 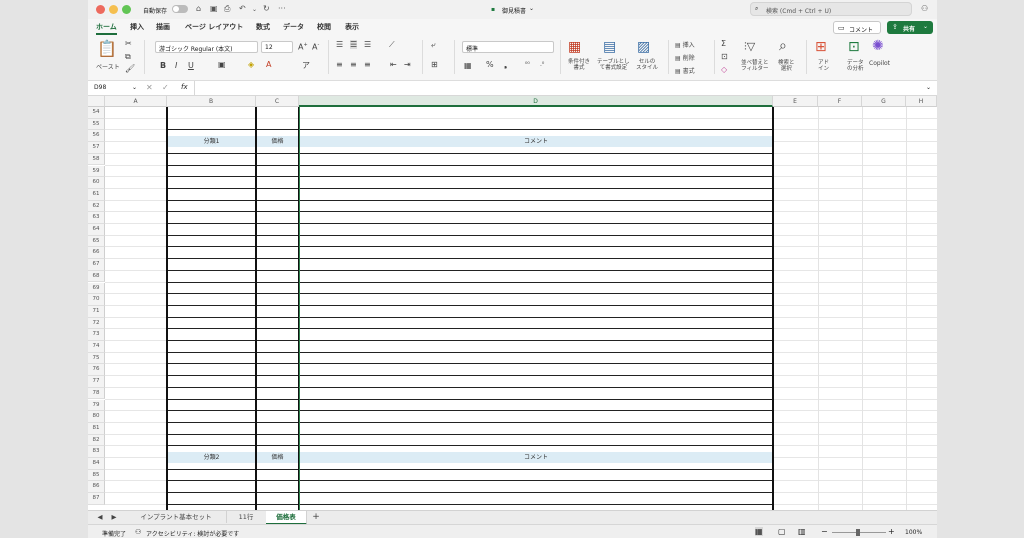 I want to click on row-header: 67, so click(x=96, y=265).